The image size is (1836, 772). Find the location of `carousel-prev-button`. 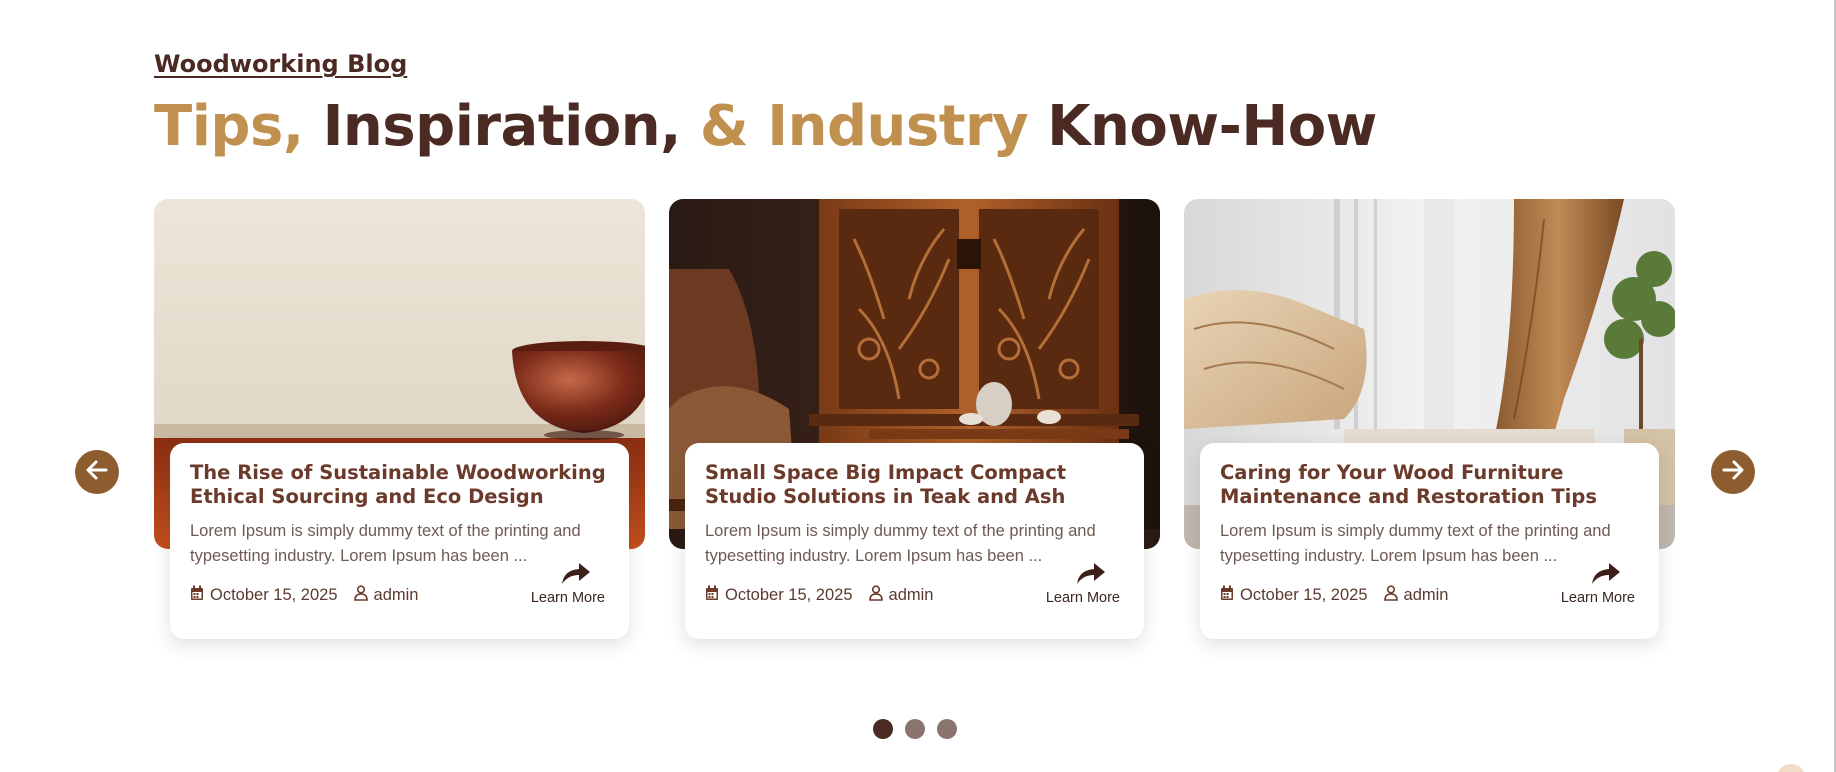

carousel-prev-button is located at coordinates (97, 472).